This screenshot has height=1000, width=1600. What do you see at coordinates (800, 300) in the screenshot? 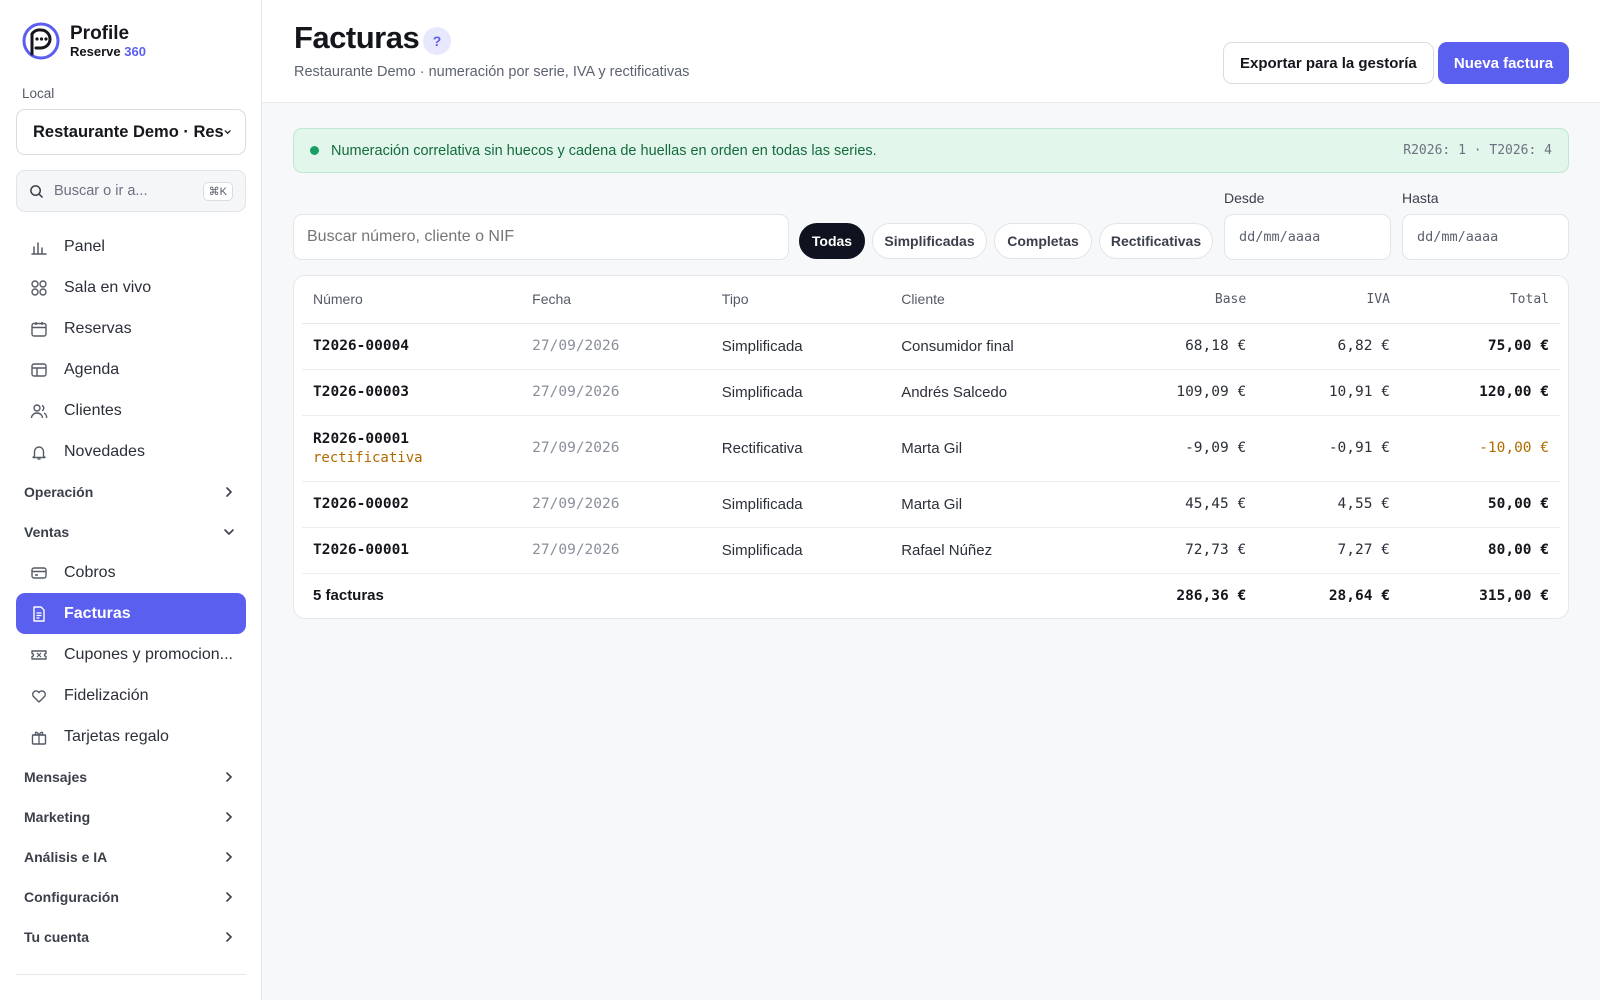
I see `column-header: Tipo` at bounding box center [800, 300].